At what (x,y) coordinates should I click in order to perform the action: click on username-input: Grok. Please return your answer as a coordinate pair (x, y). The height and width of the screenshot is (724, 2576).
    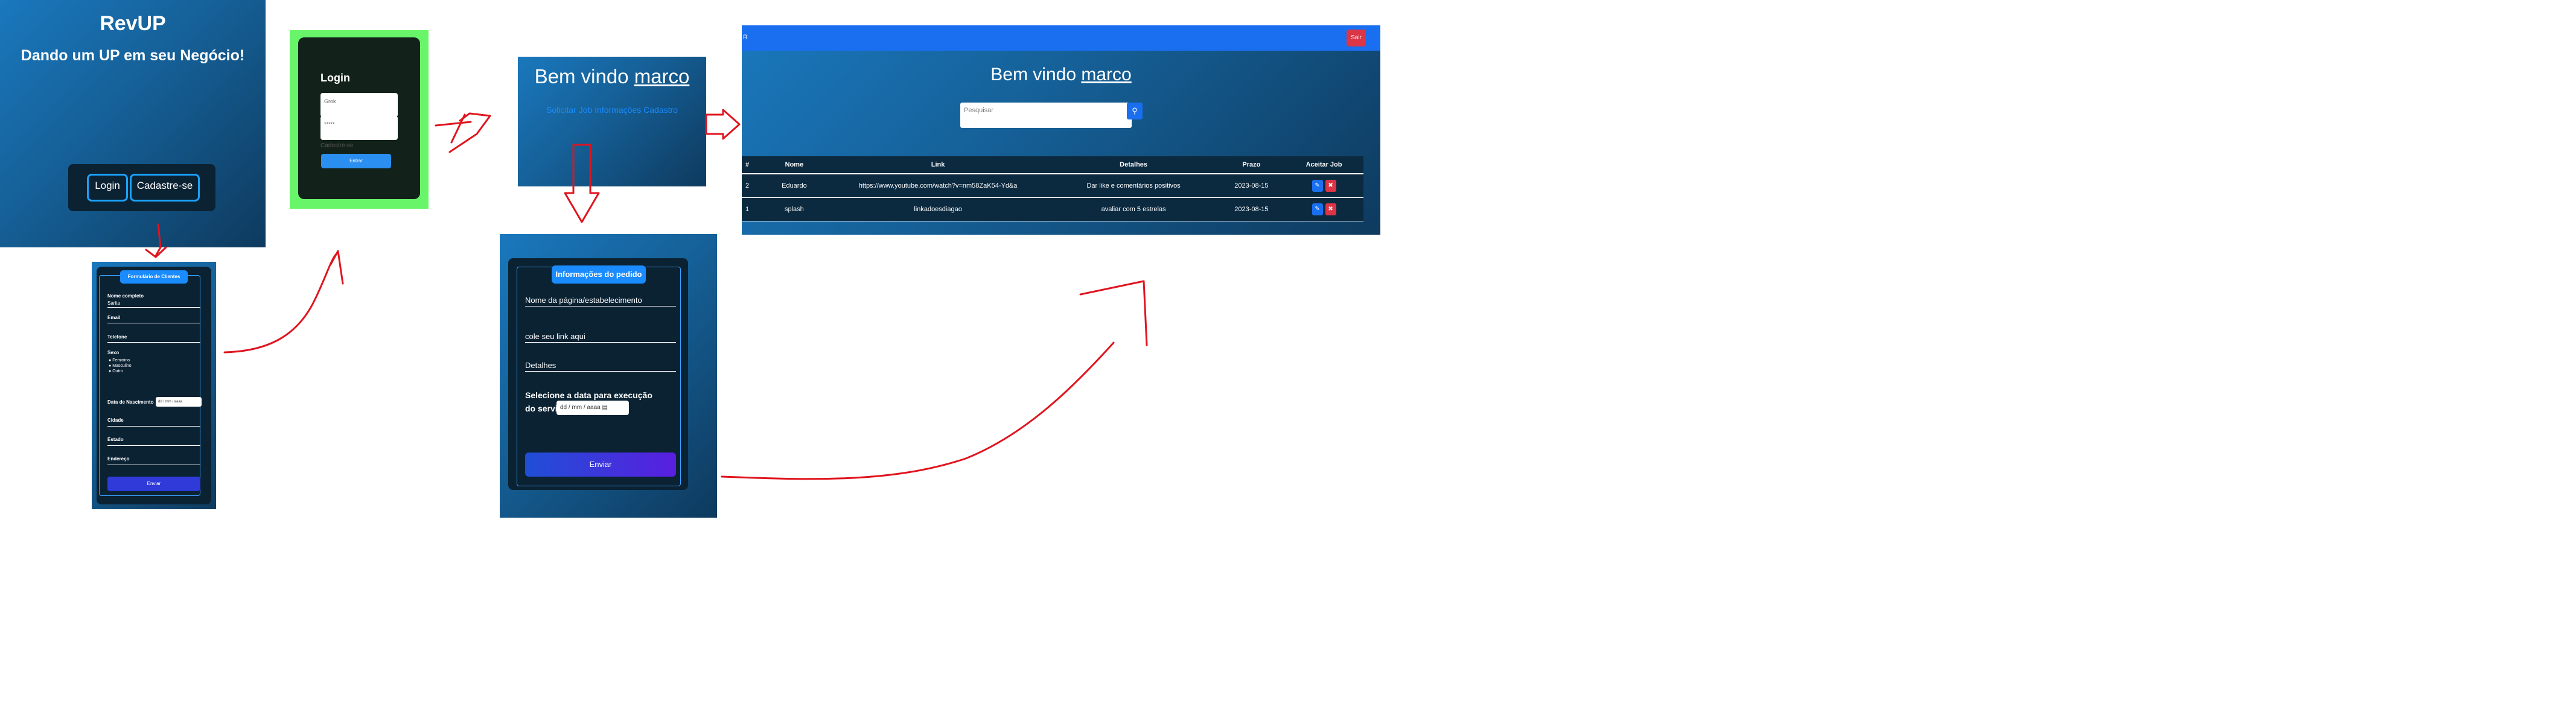
    Looking at the image, I should click on (359, 105).